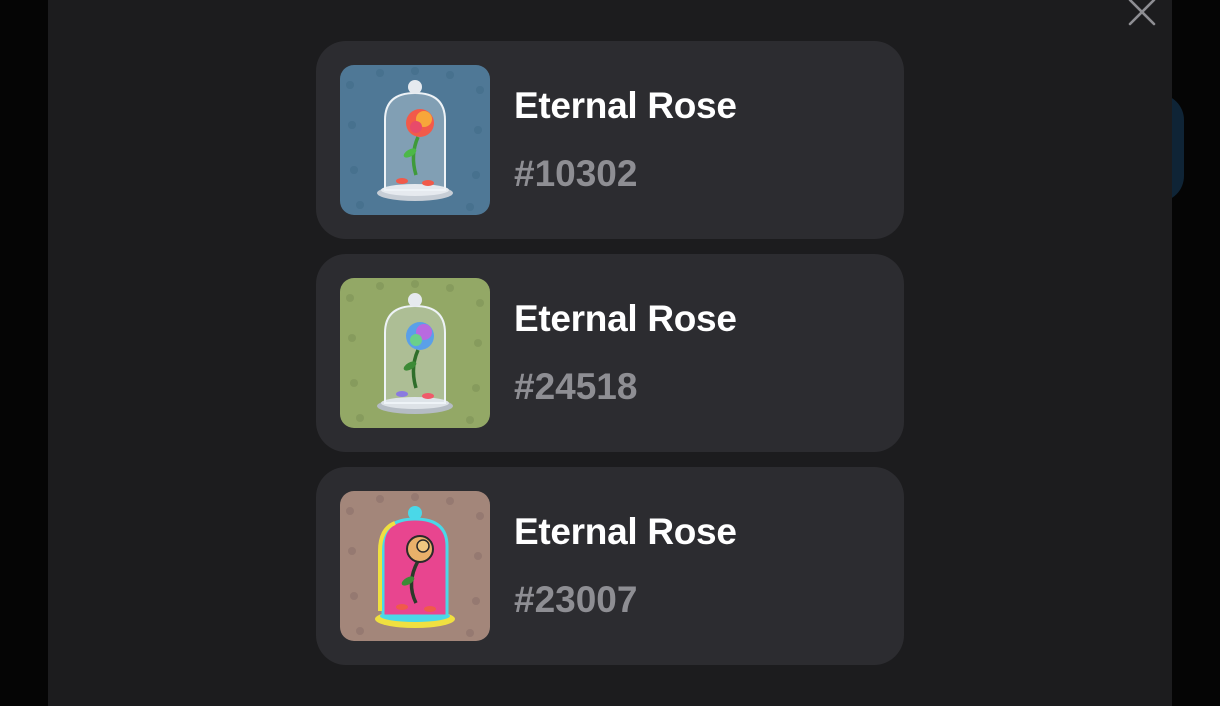  I want to click on gift-card-2: Eternal Rose #24518, so click(610, 353).